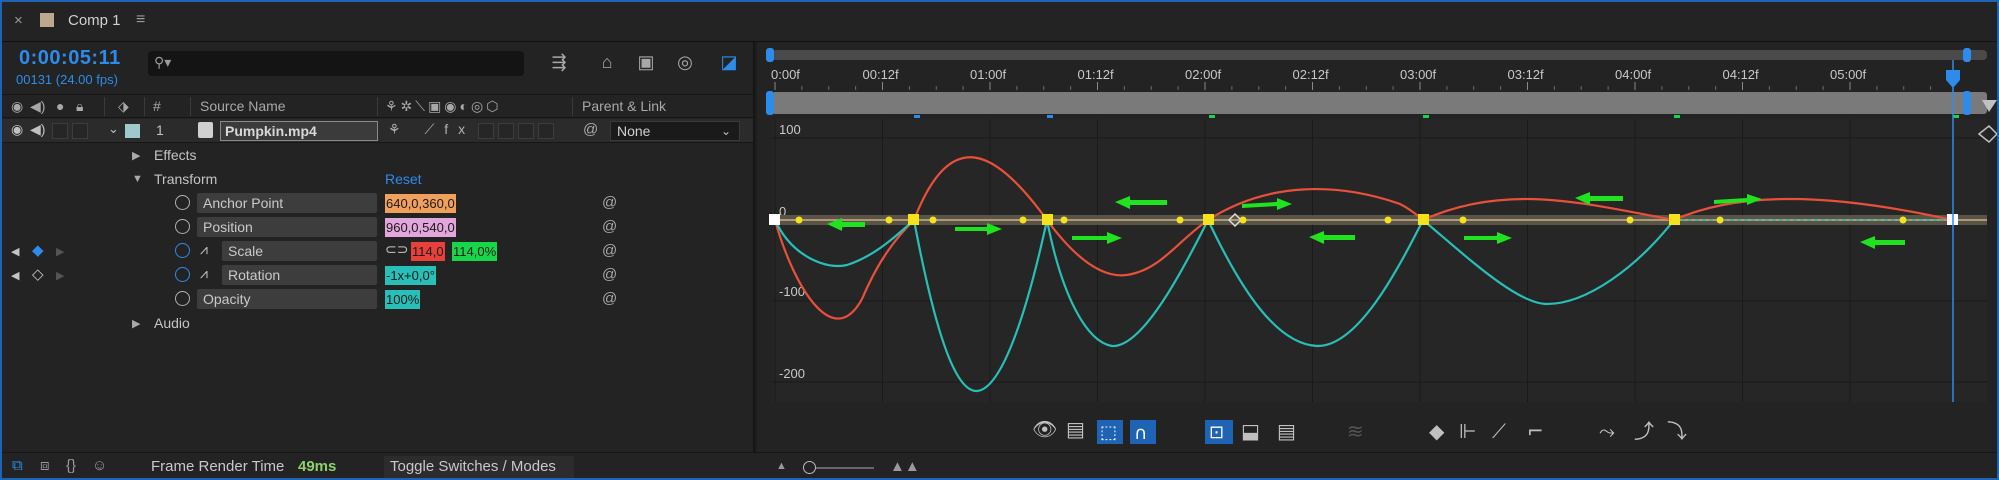  What do you see at coordinates (376, 323) in the screenshot?
I see `audio-group-row: ▶ Audio` at bounding box center [376, 323].